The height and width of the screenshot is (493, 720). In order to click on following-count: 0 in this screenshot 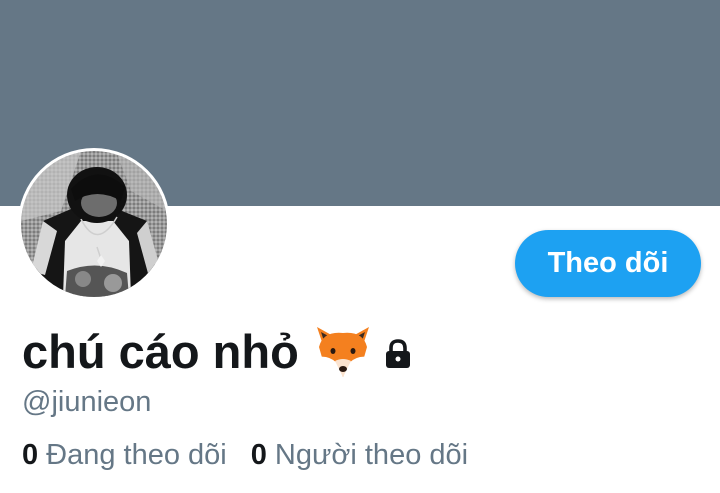, I will do `click(30, 455)`.